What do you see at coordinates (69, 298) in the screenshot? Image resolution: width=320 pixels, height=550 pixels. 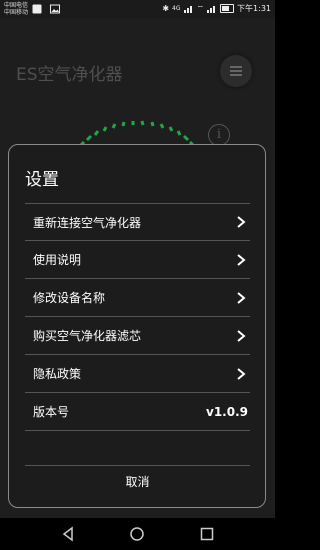 I see `list-item-label: 修改设备名称` at bounding box center [69, 298].